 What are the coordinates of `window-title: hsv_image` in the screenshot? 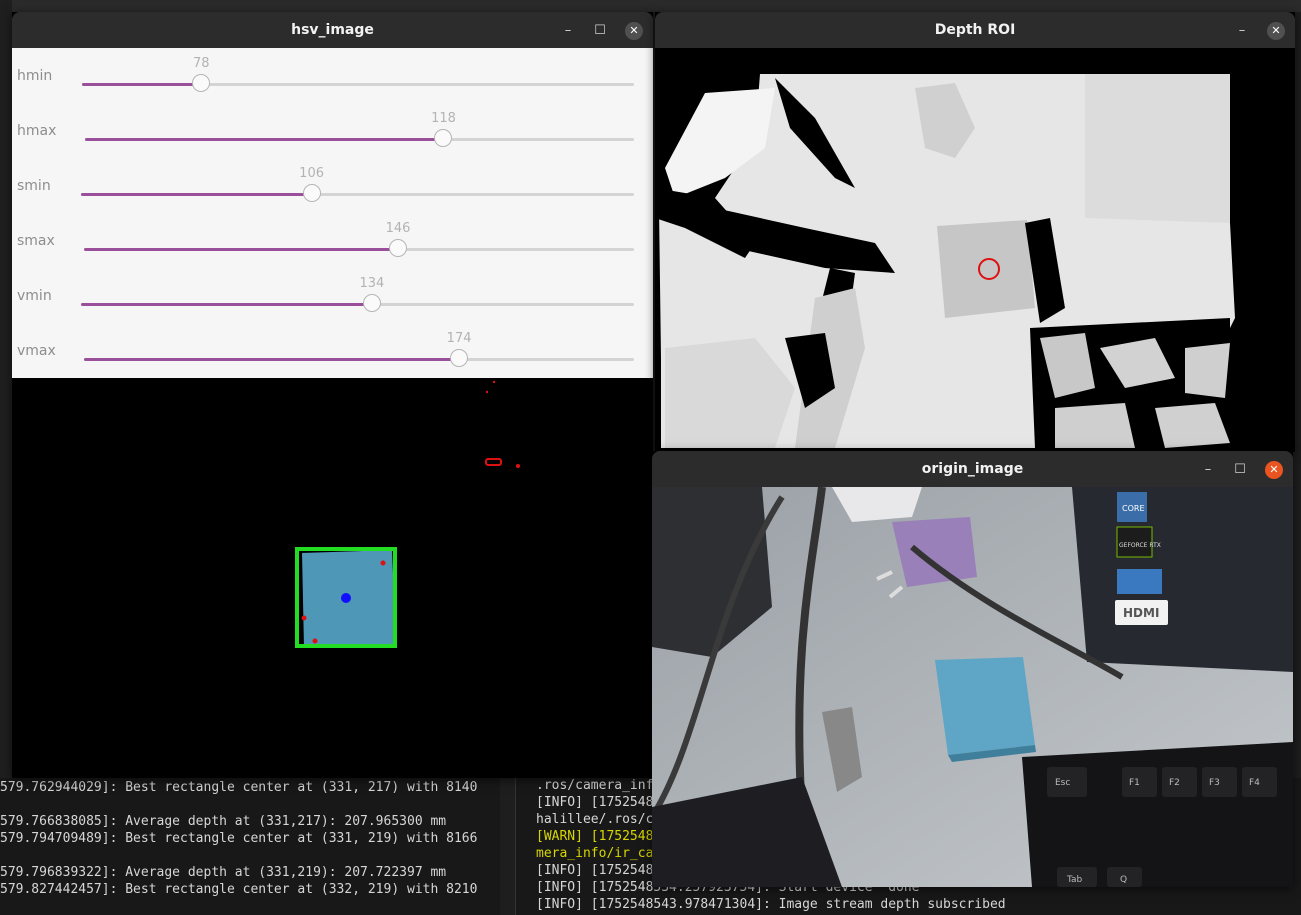 It's located at (332, 30).